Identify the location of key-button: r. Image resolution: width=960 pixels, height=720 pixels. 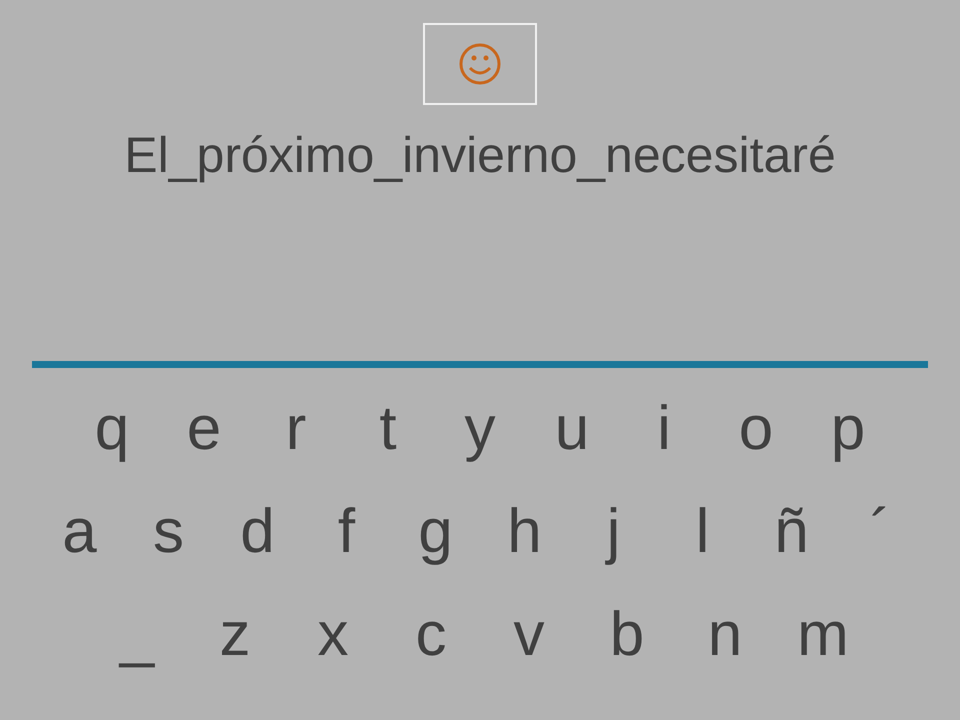
(296, 429).